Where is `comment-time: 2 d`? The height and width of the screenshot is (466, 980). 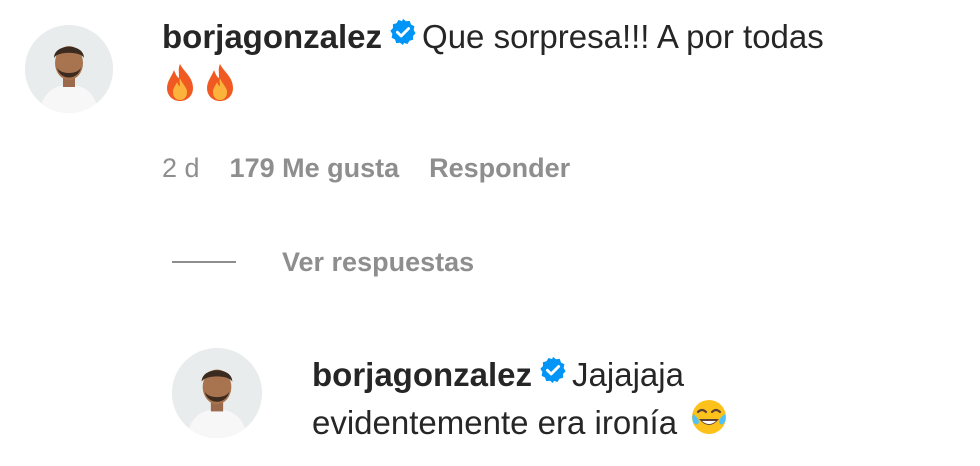 comment-time: 2 d is located at coordinates (181, 168).